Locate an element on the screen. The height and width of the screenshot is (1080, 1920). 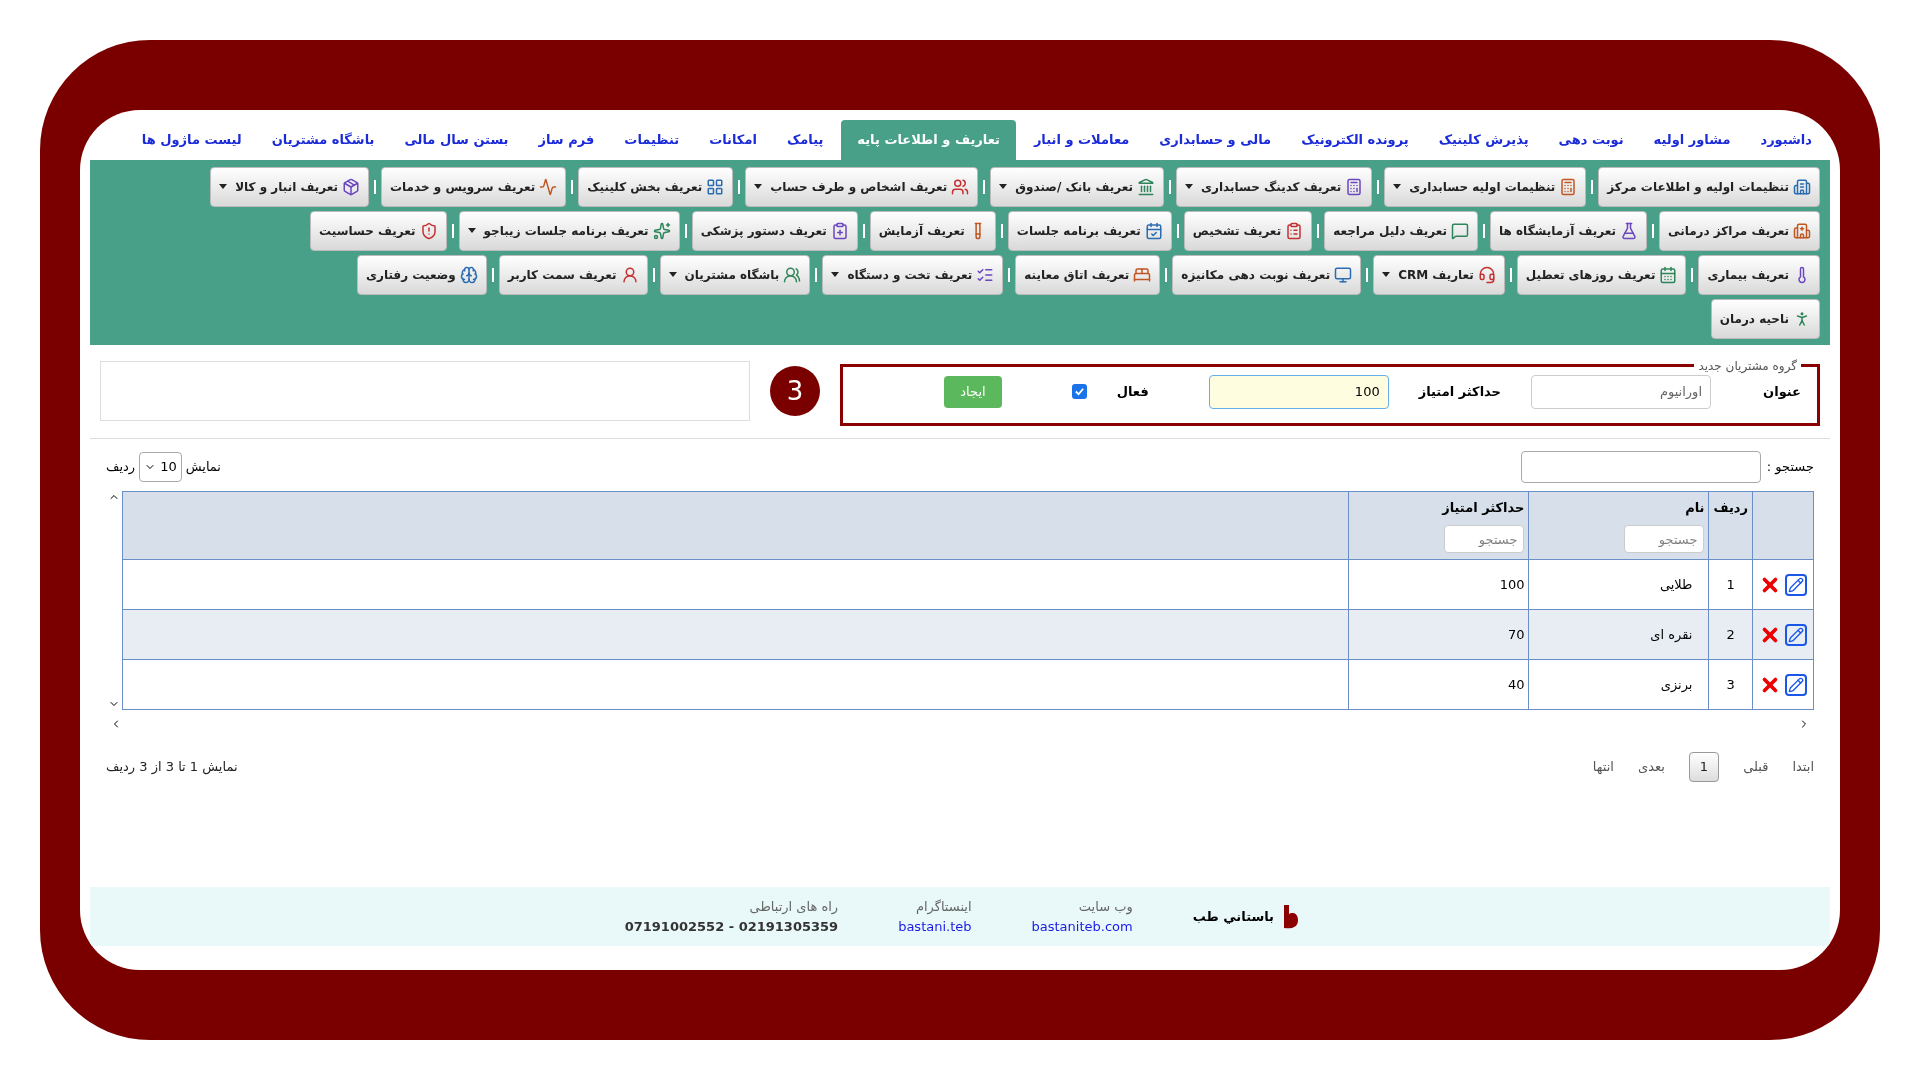
toolbar-button: تنظیمات اولیه حسابداری is located at coordinates (1485, 186).